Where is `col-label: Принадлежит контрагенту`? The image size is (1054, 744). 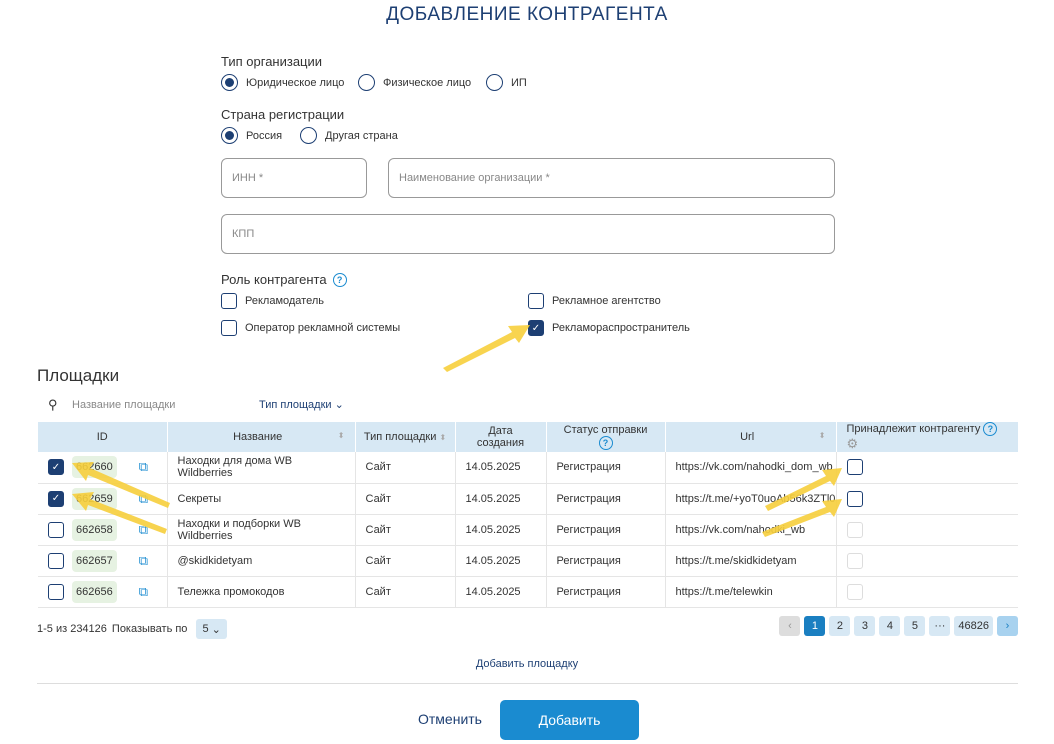 col-label: Принадлежит контрагенту is located at coordinates (913, 429).